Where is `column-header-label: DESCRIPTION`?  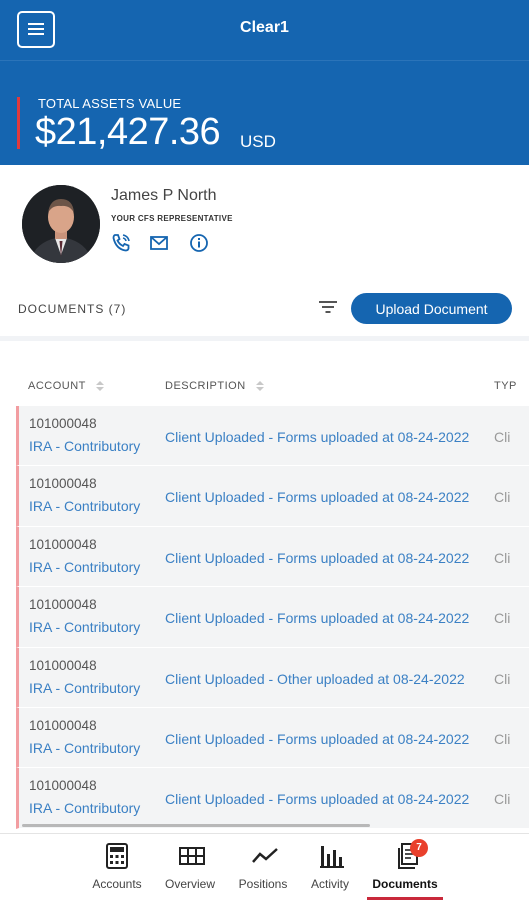
column-header-label: DESCRIPTION is located at coordinates (205, 386).